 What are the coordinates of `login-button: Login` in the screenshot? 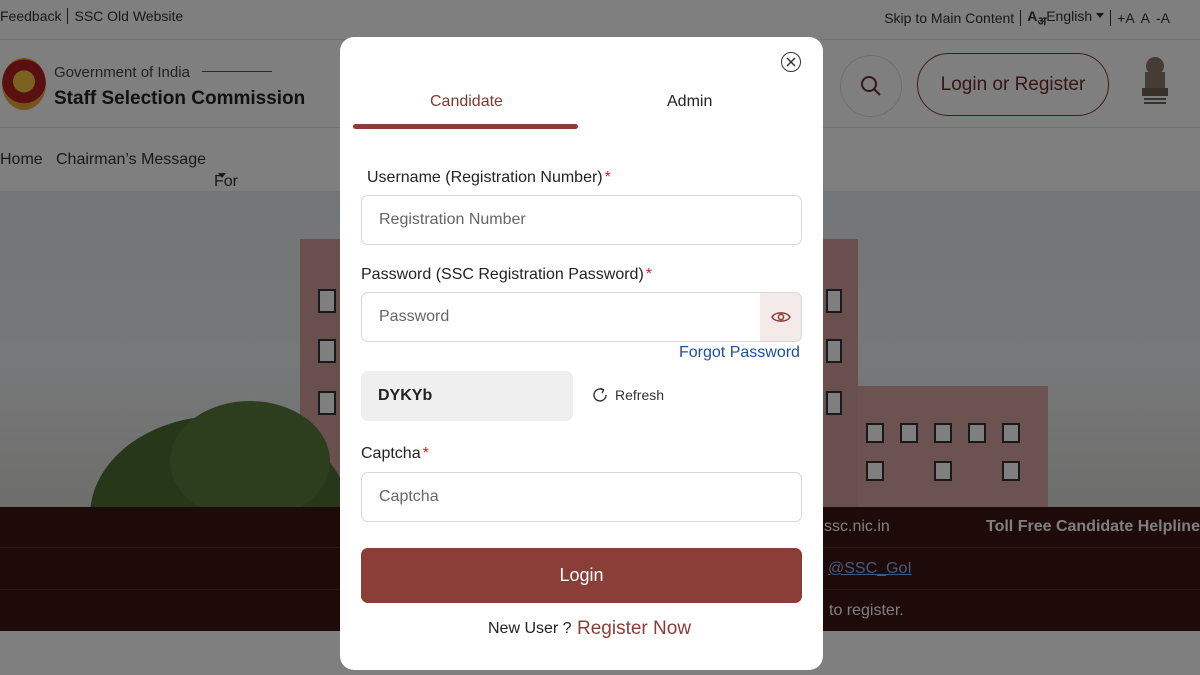 It's located at (581, 575).